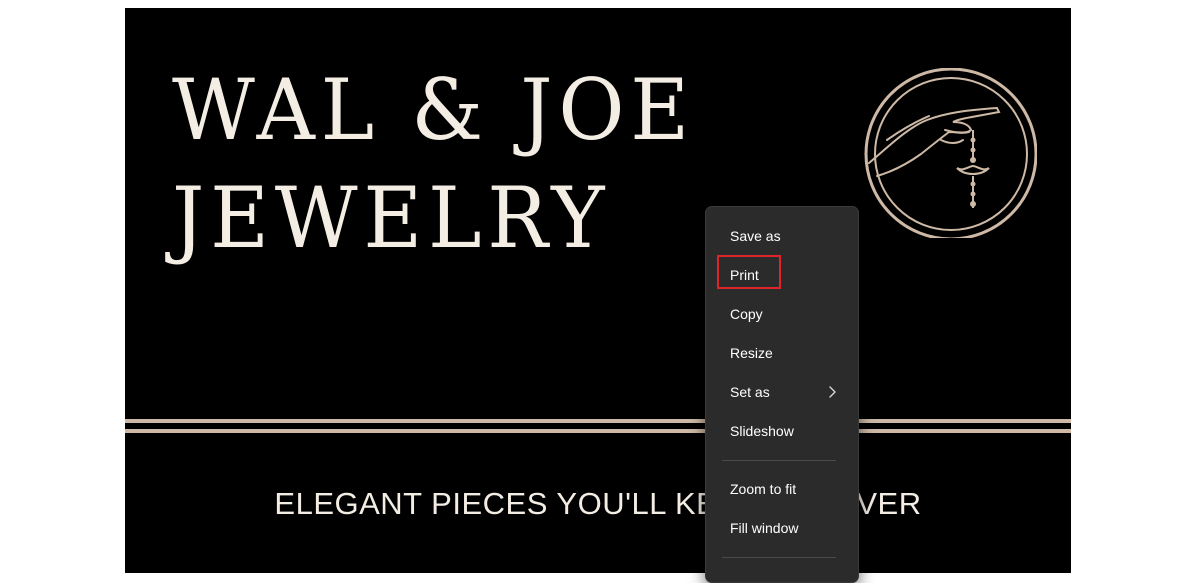 This screenshot has width=1200, height=583. I want to click on menu-item-set-as: Set as, so click(782, 392).